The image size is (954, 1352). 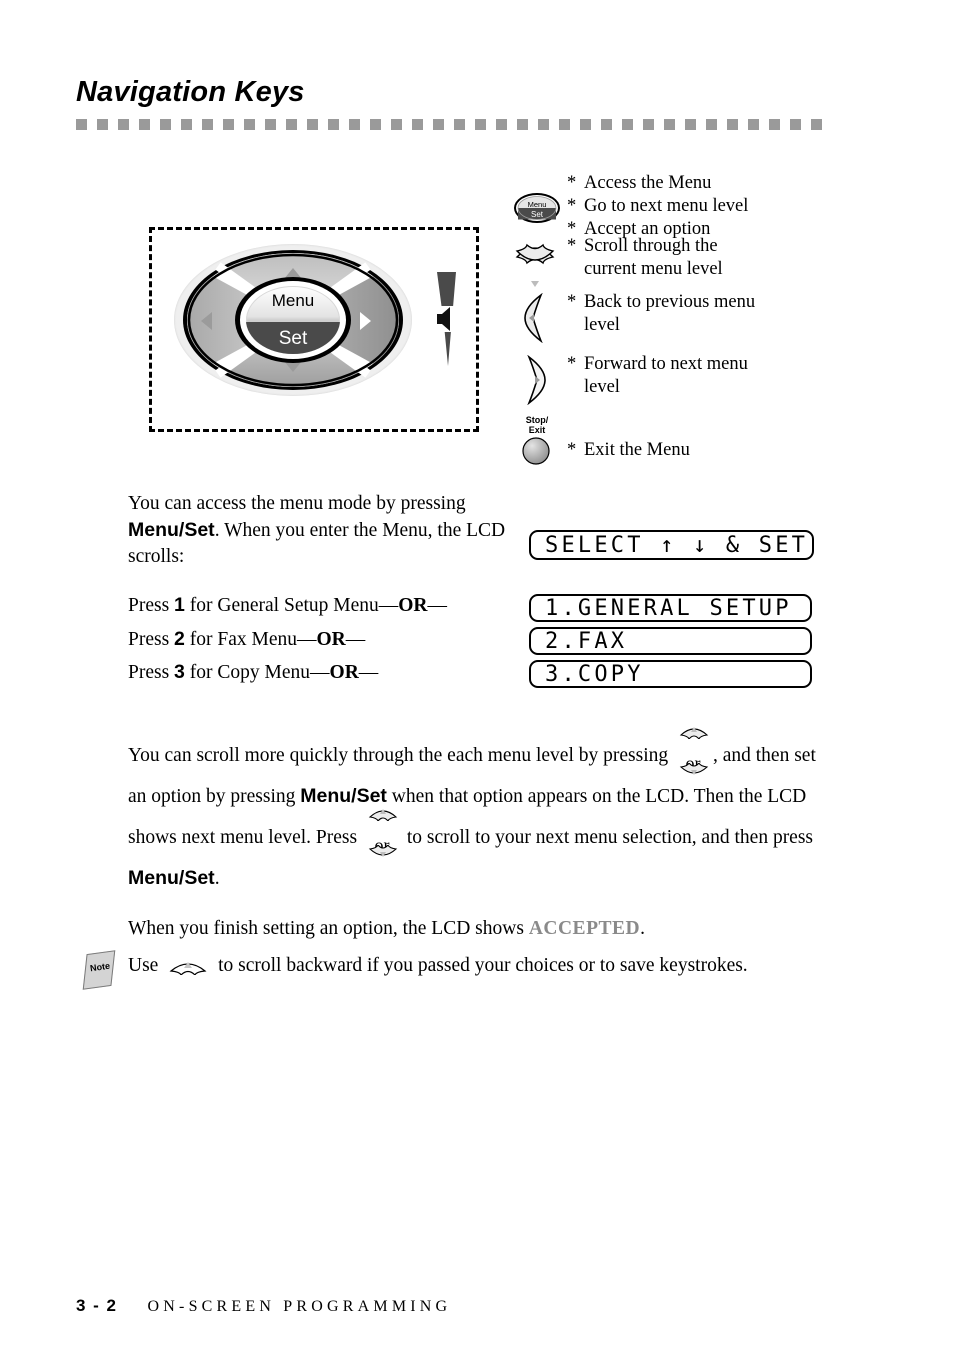 I want to click on accepted-status-word: ACCEPTED, so click(x=584, y=928).